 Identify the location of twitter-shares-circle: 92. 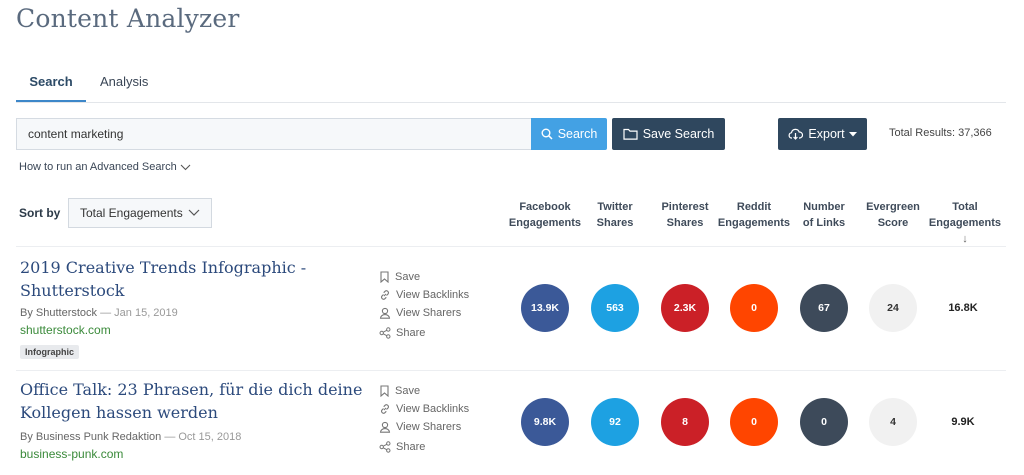
(615, 422).